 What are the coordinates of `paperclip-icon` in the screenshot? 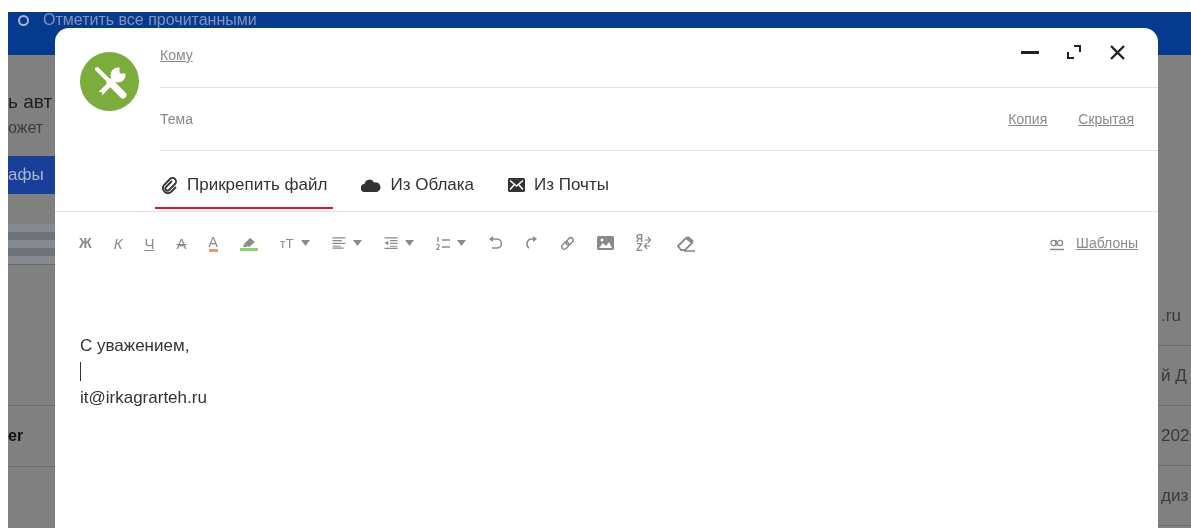 It's located at (169, 185).